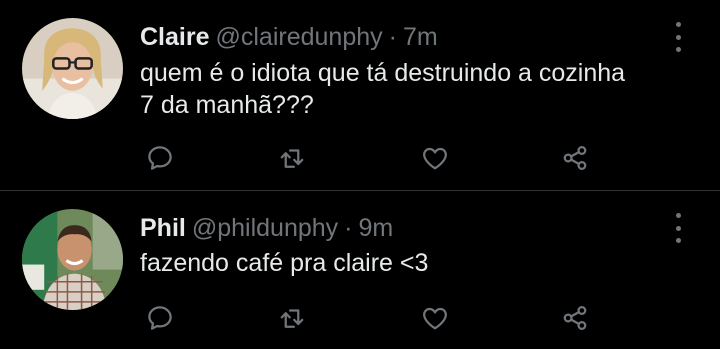 This screenshot has height=349, width=720. What do you see at coordinates (227, 105) in the screenshot?
I see `tweet-text-line: 7 da manhã???` at bounding box center [227, 105].